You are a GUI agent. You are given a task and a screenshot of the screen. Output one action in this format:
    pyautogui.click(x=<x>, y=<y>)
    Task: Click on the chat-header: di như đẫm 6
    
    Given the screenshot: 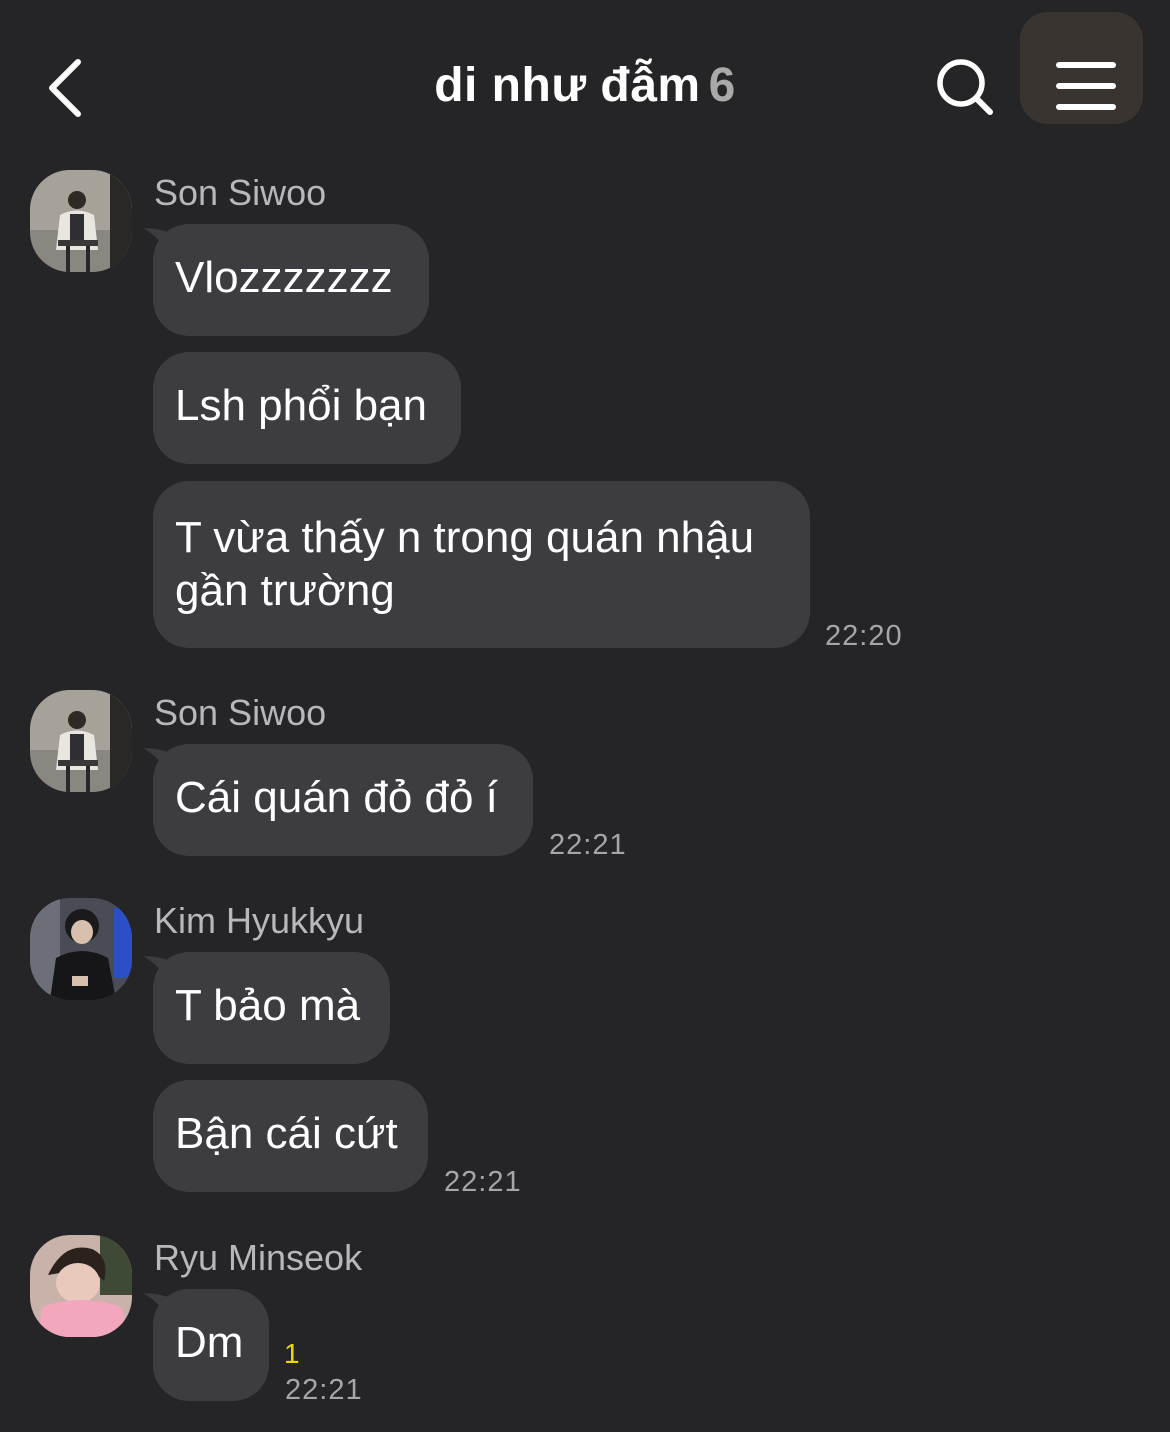 What is the action you would take?
    pyautogui.click(x=585, y=75)
    